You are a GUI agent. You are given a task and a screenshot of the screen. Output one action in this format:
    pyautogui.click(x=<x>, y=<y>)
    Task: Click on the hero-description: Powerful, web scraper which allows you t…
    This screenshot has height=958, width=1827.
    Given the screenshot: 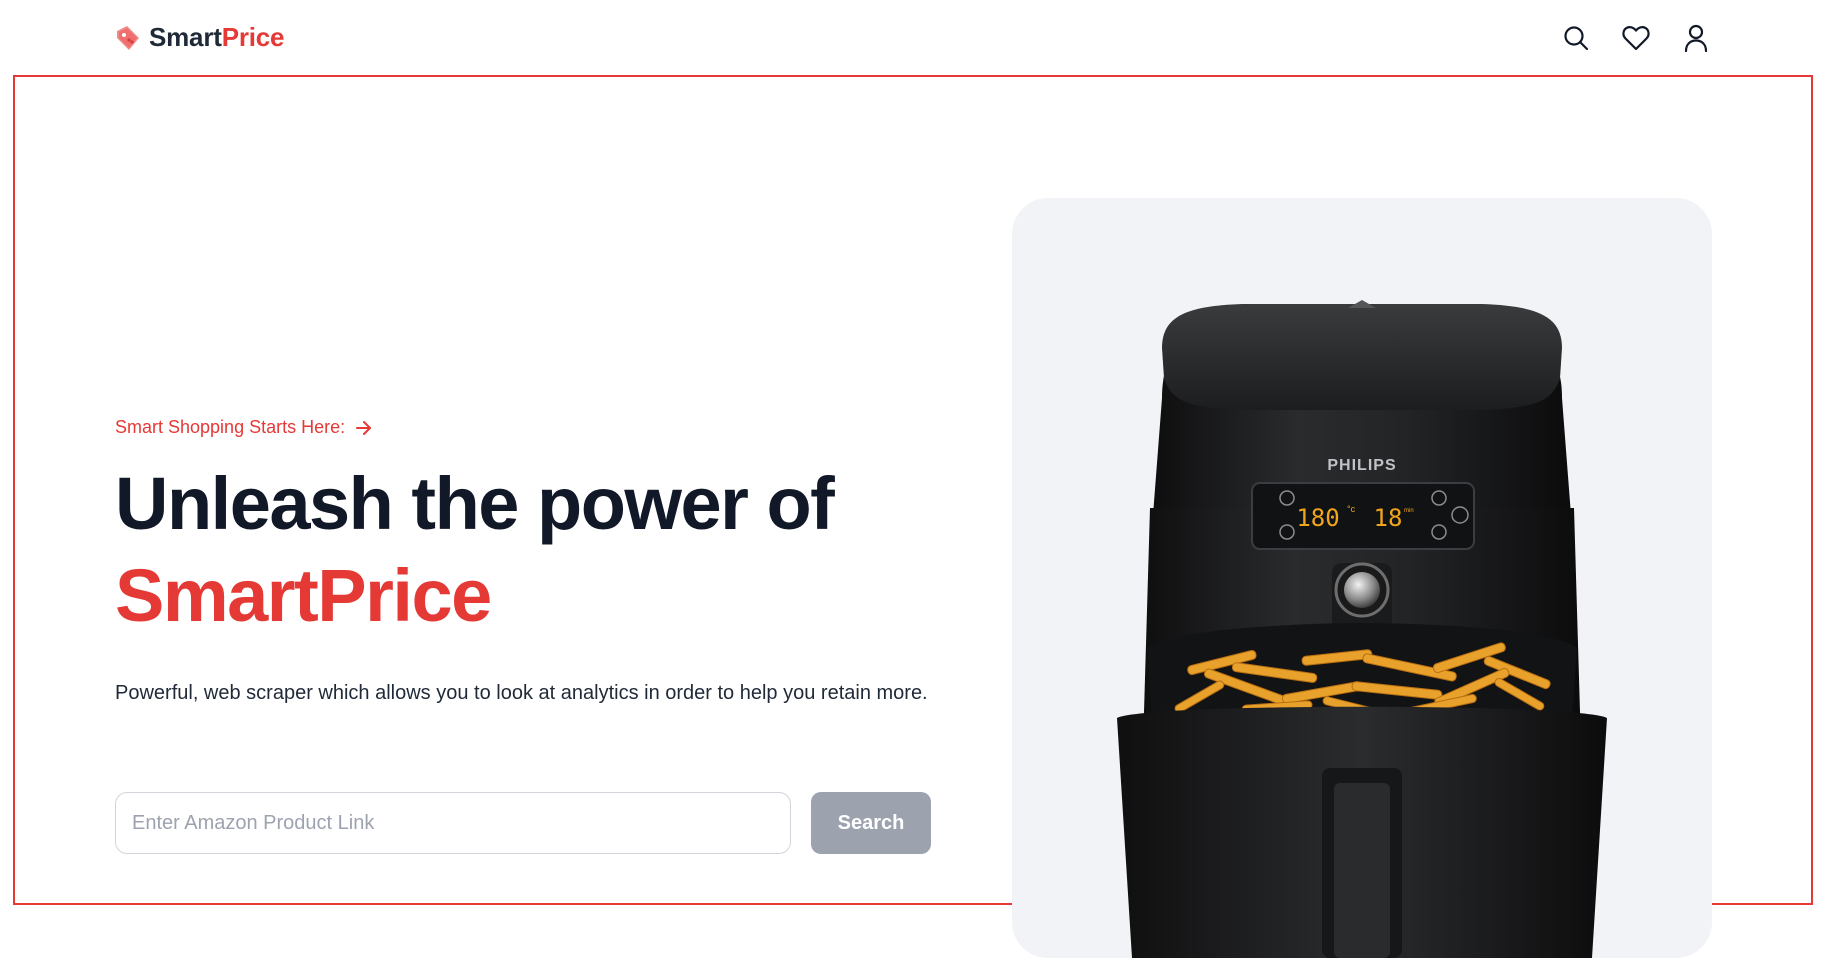 What is the action you would take?
    pyautogui.click(x=521, y=693)
    